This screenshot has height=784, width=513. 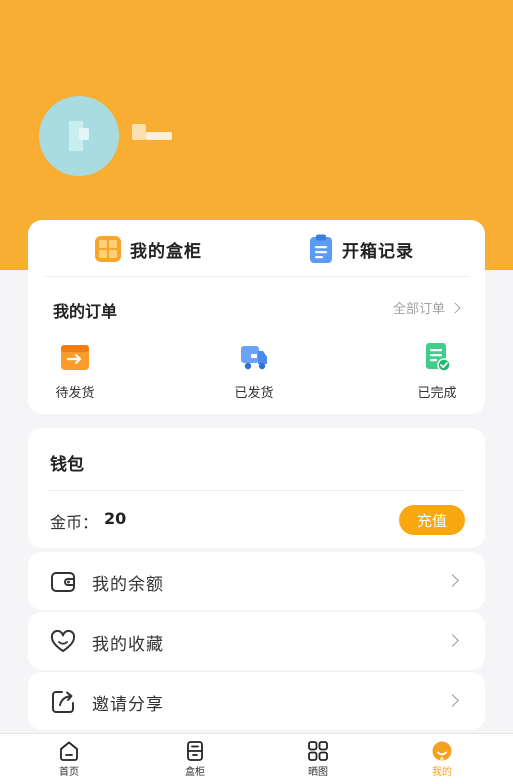 I want to click on order-shipped-label: 已发货, so click(x=254, y=393).